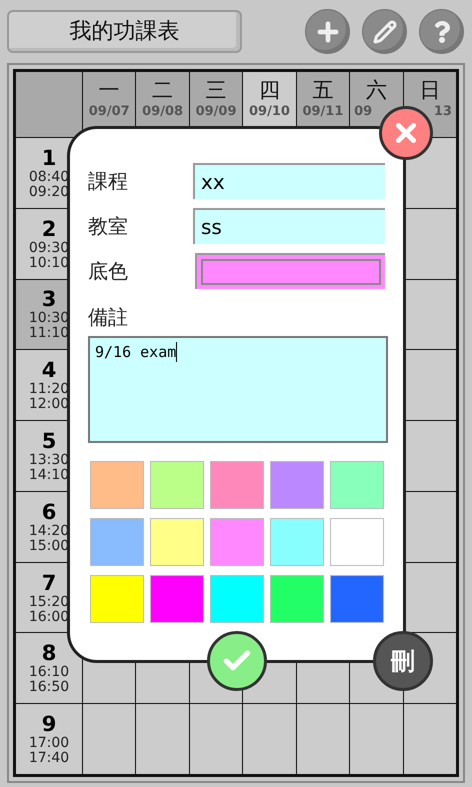 This screenshot has height=787, width=472. I want to click on period-start: 16:10, so click(49, 672).